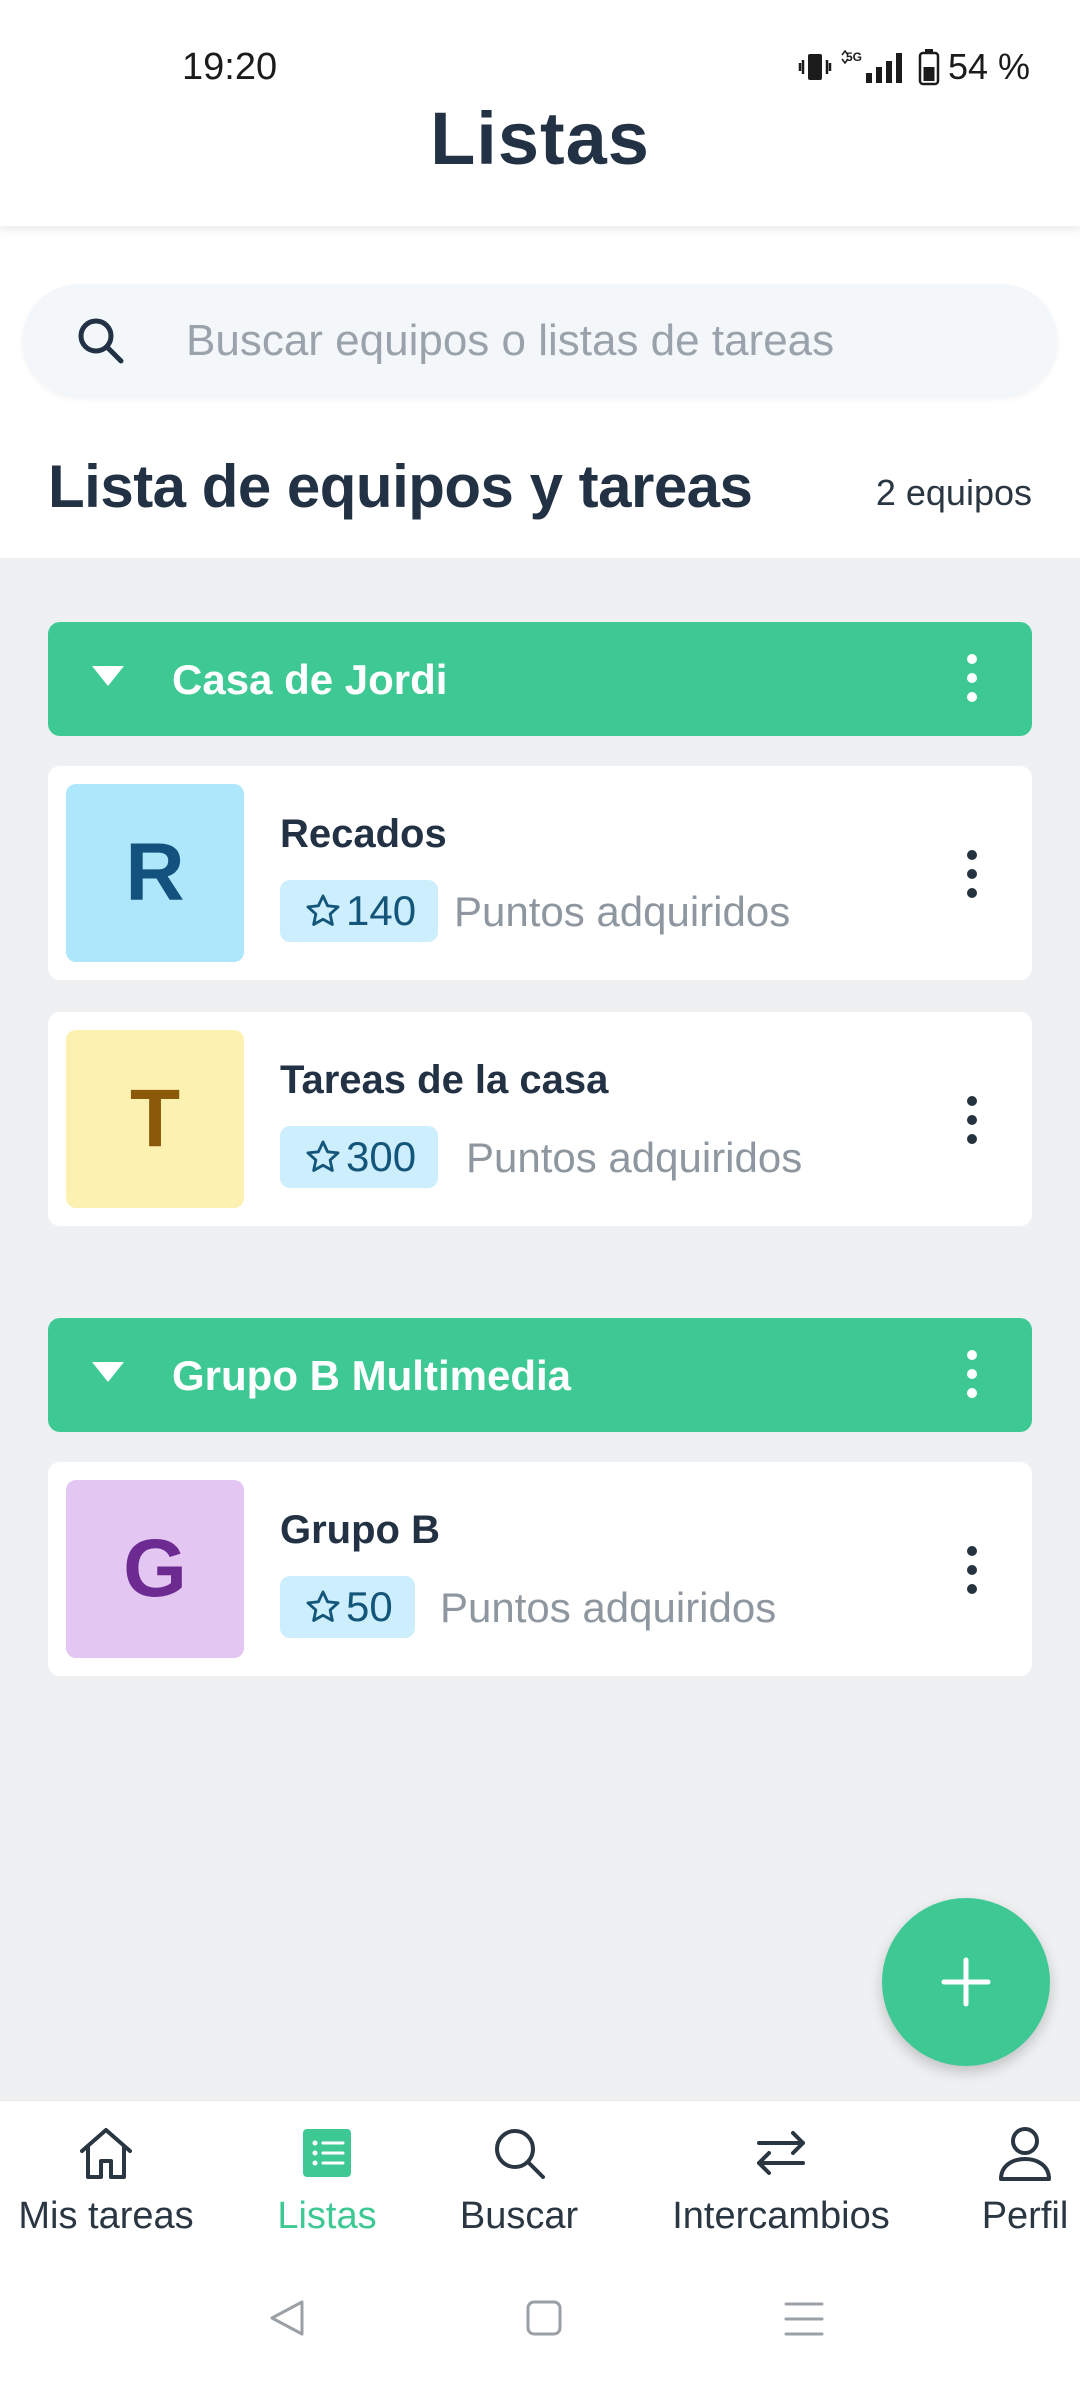 The height and width of the screenshot is (2400, 1080). I want to click on avatar: R, so click(155, 873).